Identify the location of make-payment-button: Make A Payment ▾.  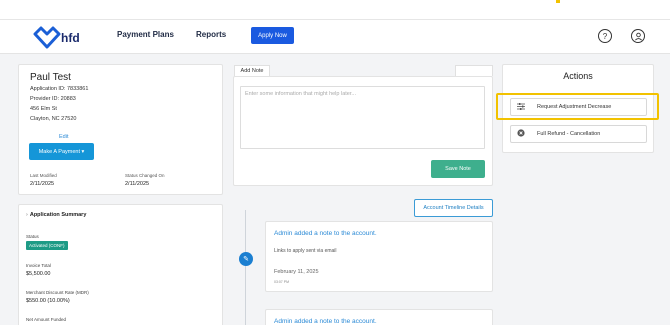
(61, 151).